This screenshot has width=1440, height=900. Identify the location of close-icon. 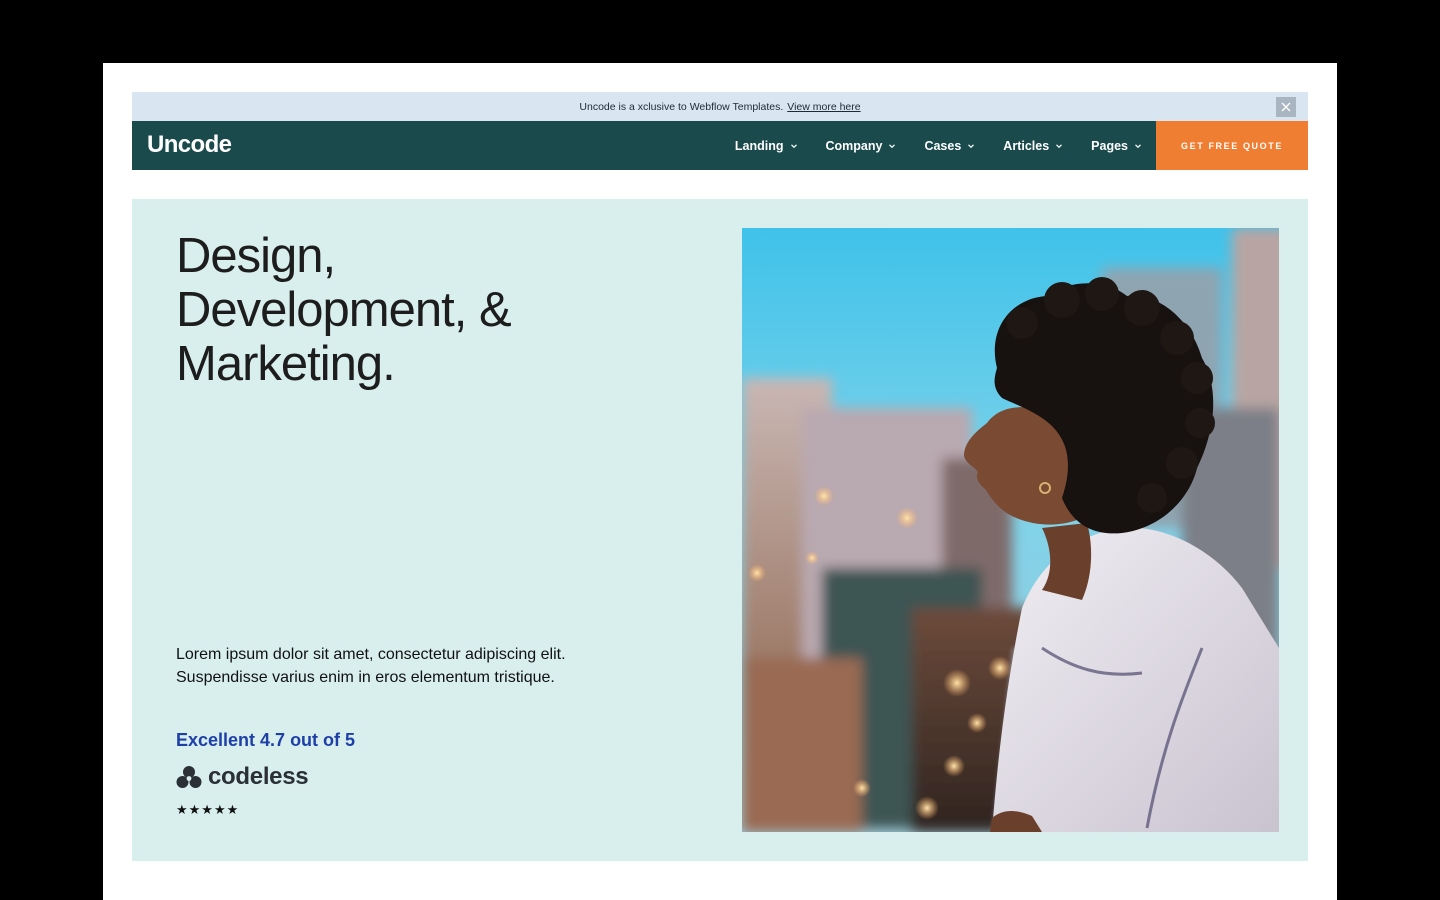
(1286, 107).